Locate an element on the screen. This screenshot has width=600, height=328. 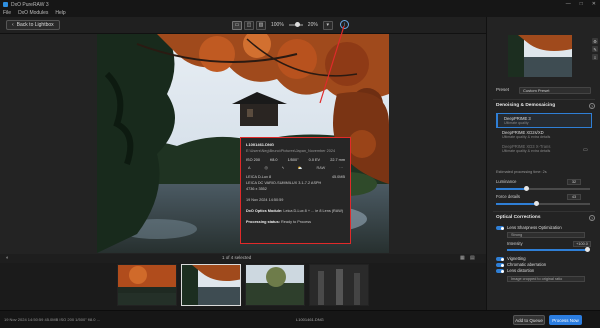
add-to-queue-button: Add to Queue is located at coordinates (529, 320).